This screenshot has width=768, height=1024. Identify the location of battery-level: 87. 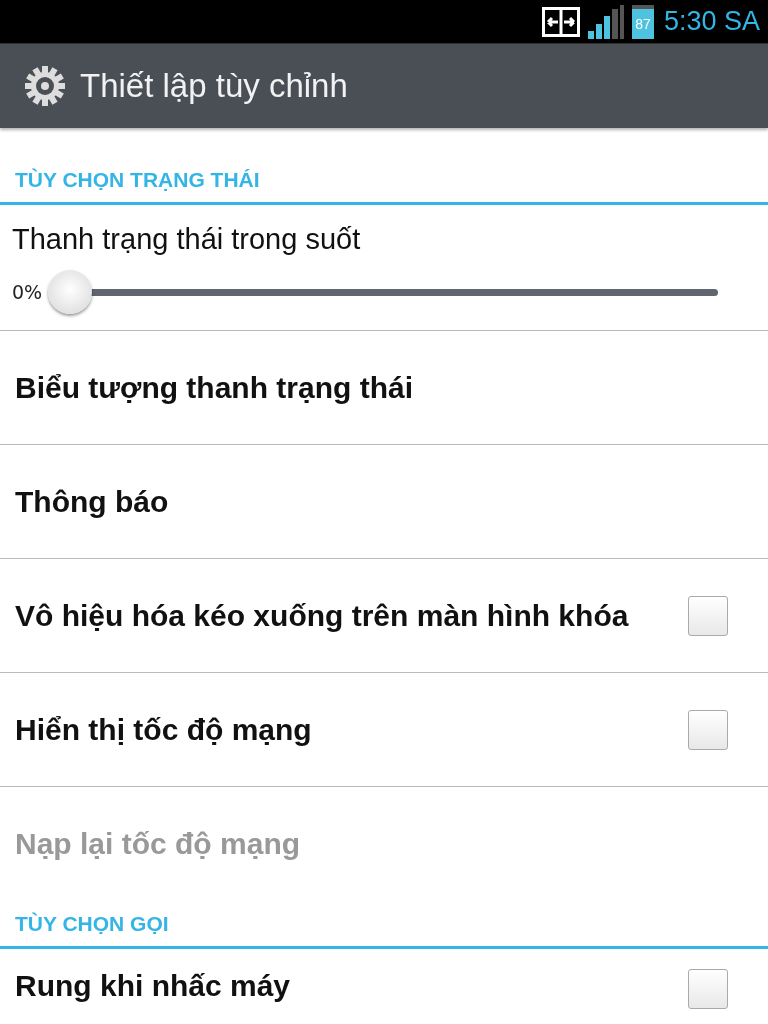
(643, 23).